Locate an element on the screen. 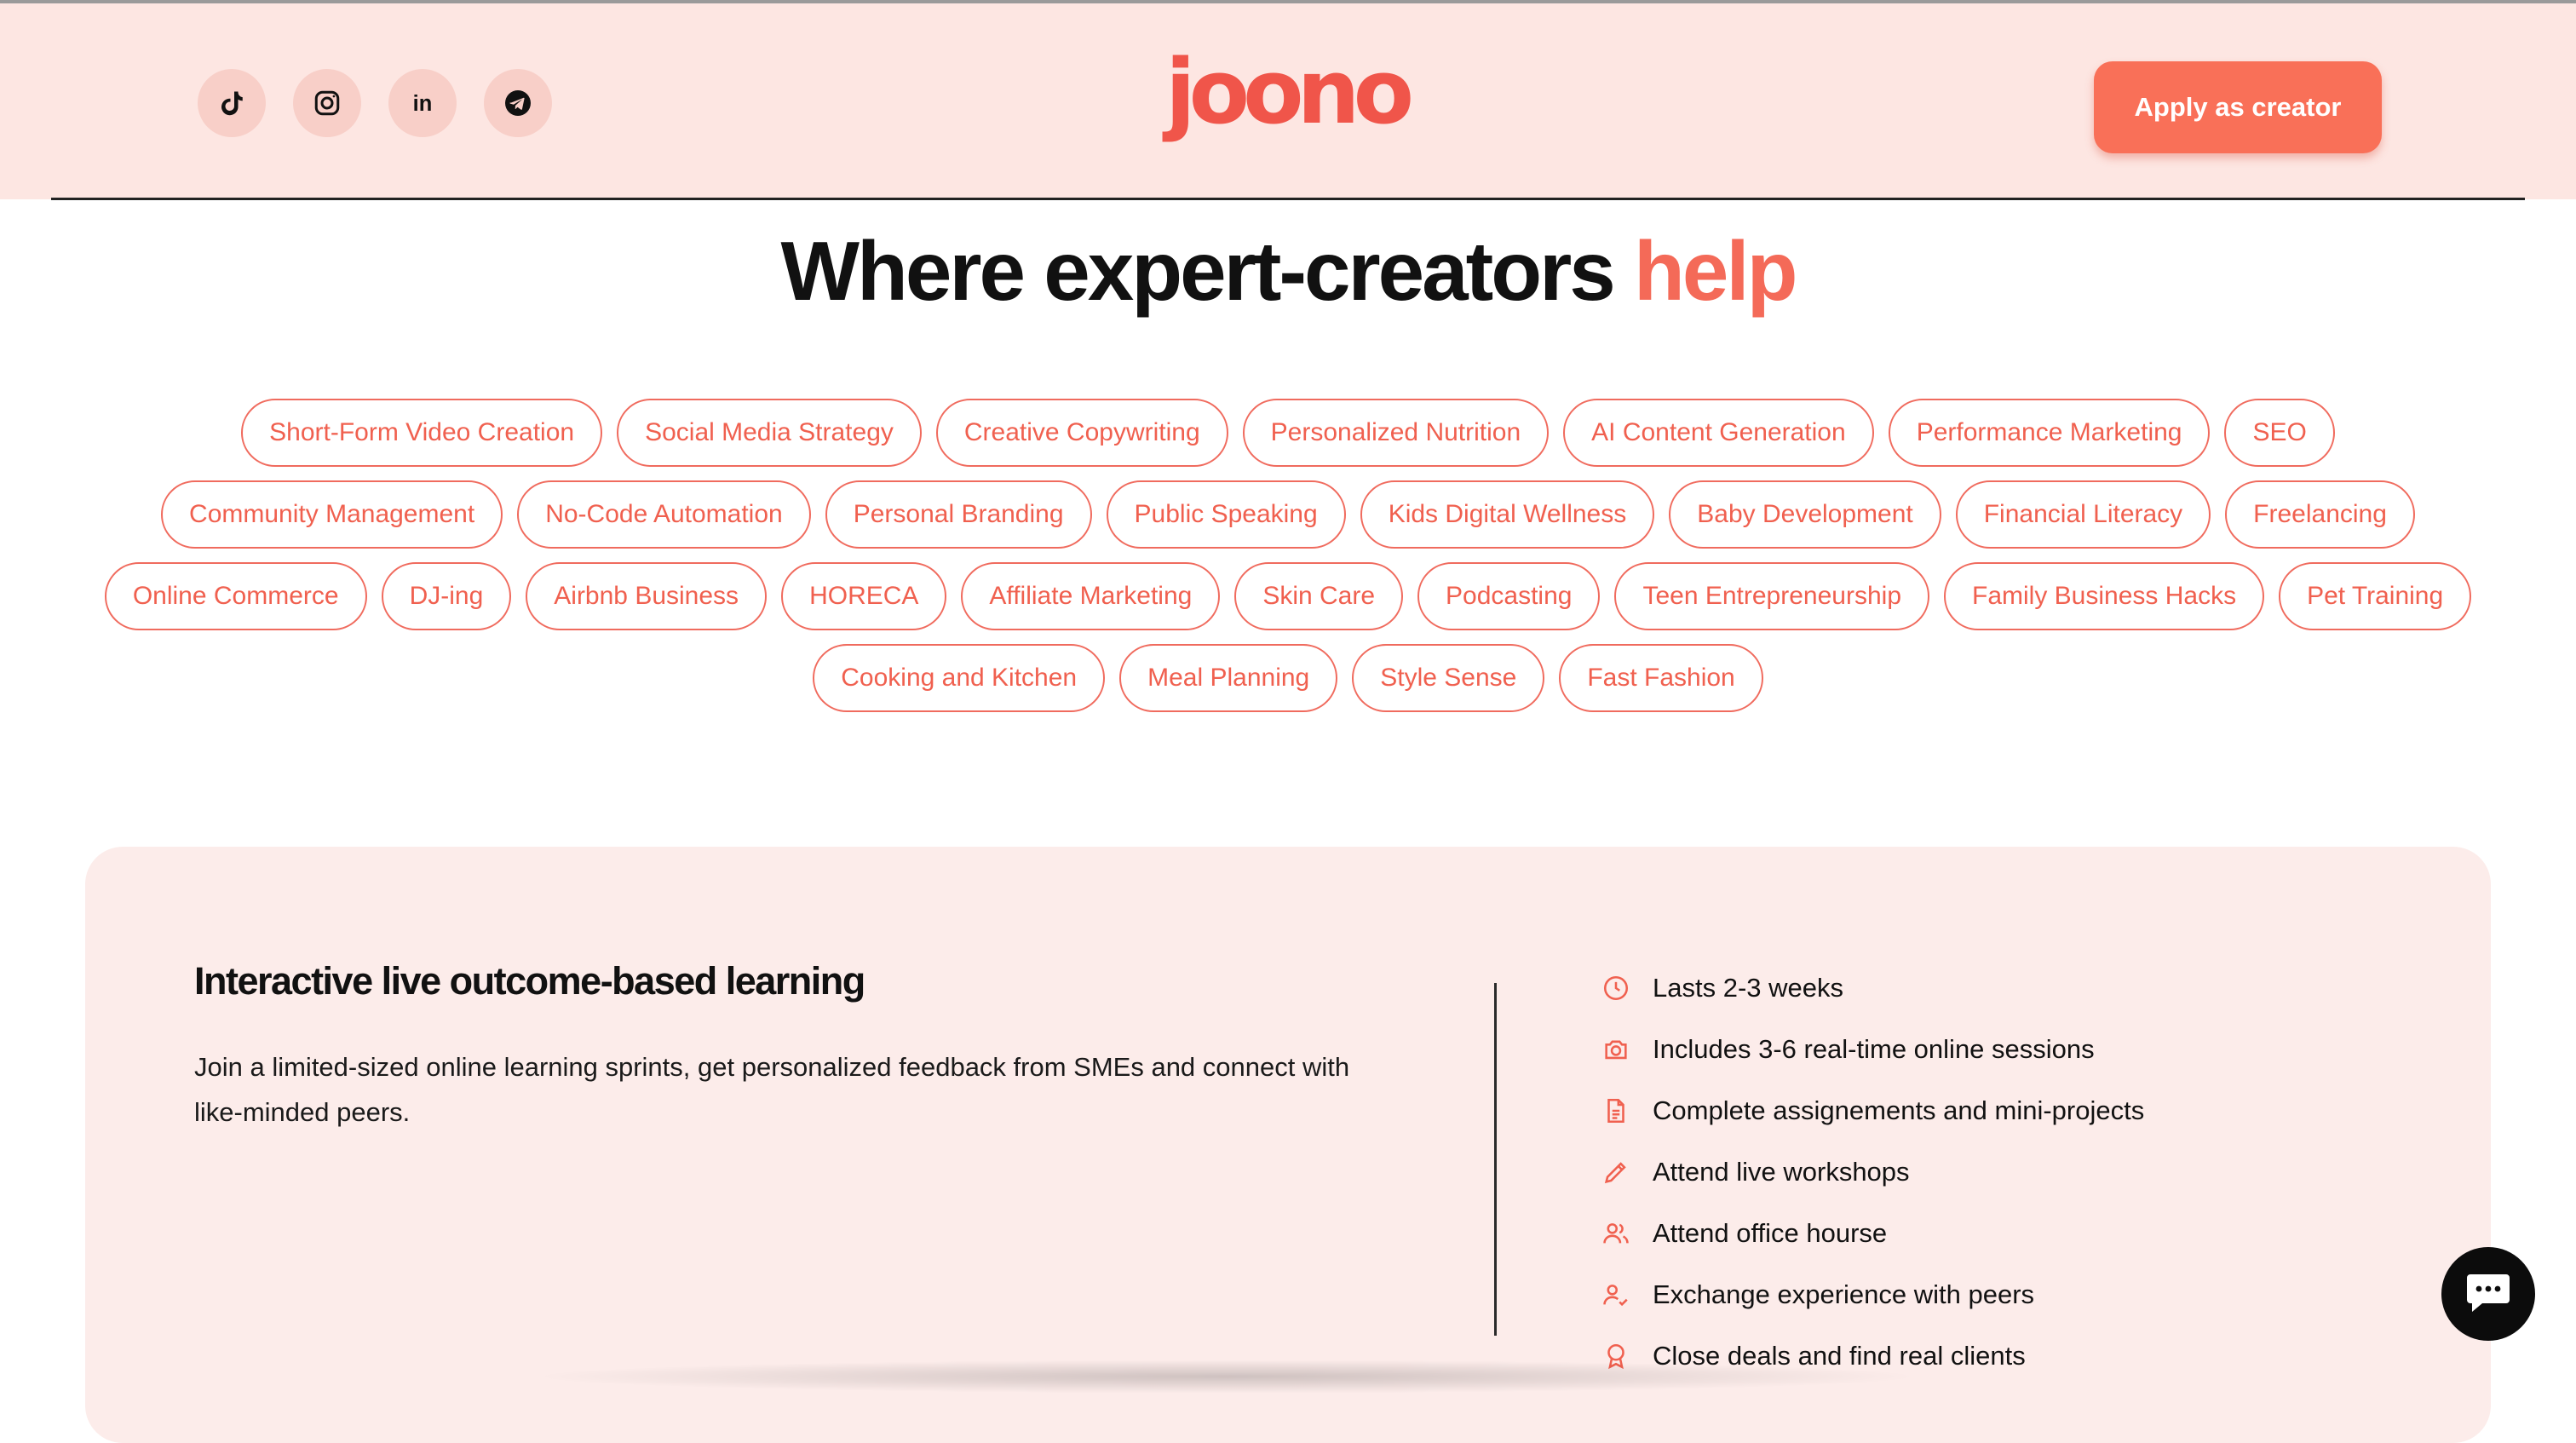  topic-tag: HORECA is located at coordinates (864, 596).